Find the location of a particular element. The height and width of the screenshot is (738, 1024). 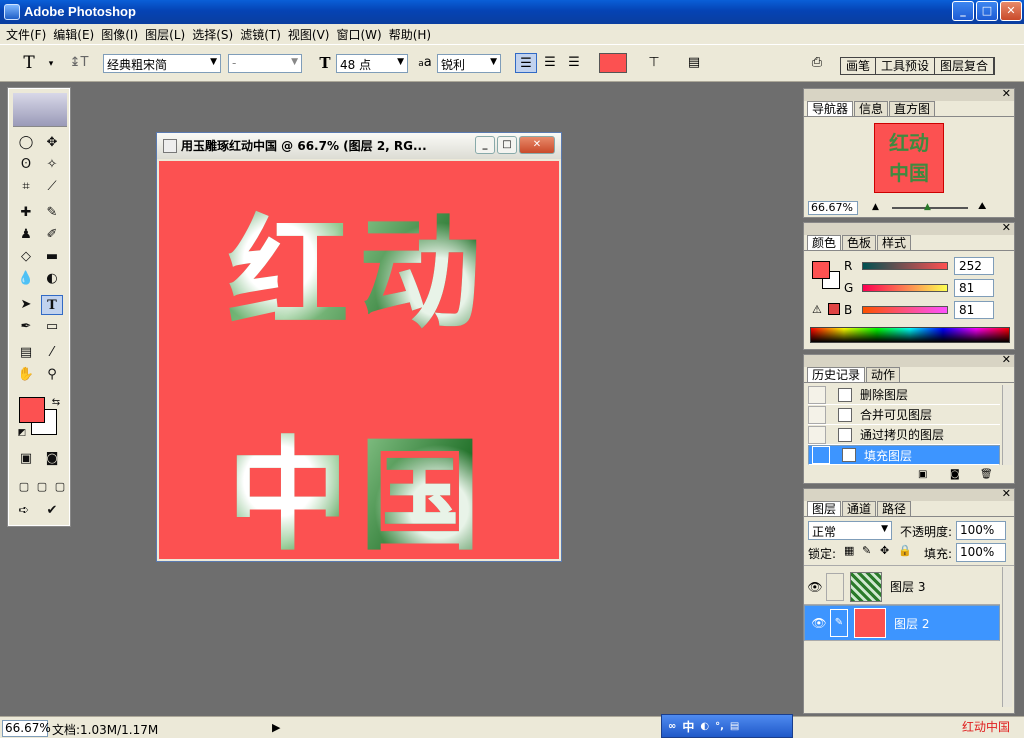

status-menu-arrow-icon: ▶ is located at coordinates (276, 727).